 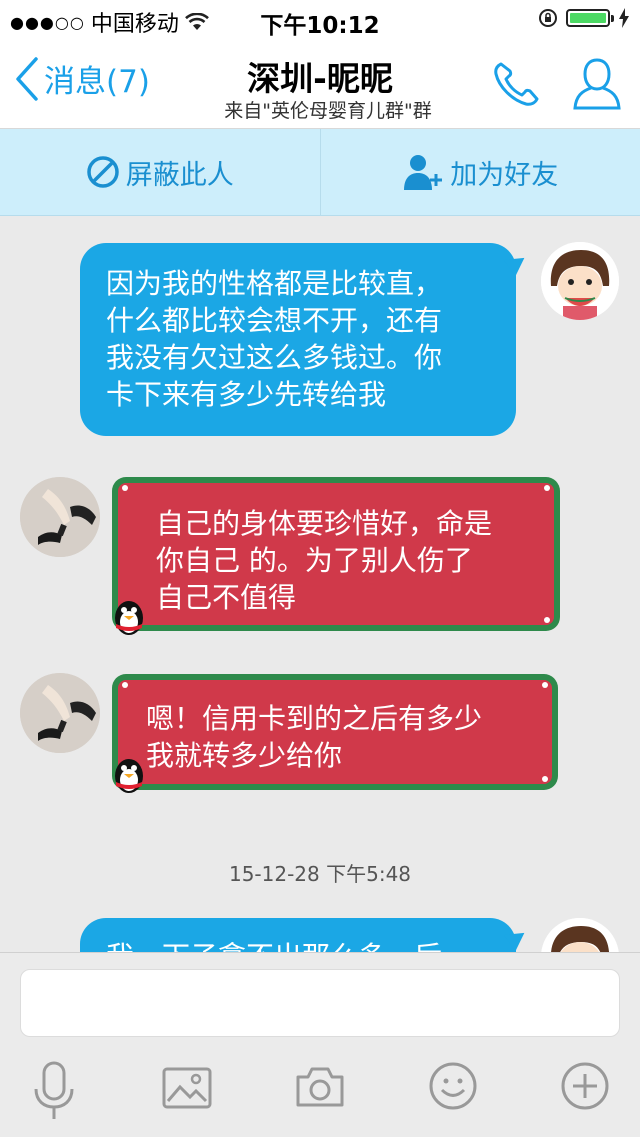 I want to click on lock-rotation-icon, so click(x=548, y=18).